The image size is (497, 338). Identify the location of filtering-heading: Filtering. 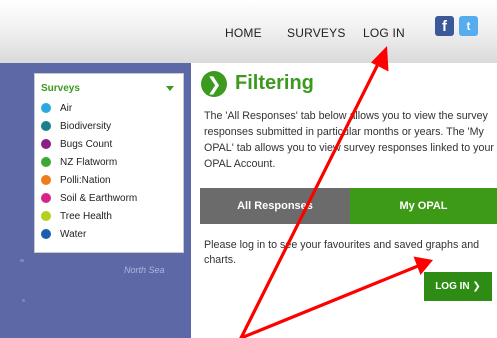
(274, 83).